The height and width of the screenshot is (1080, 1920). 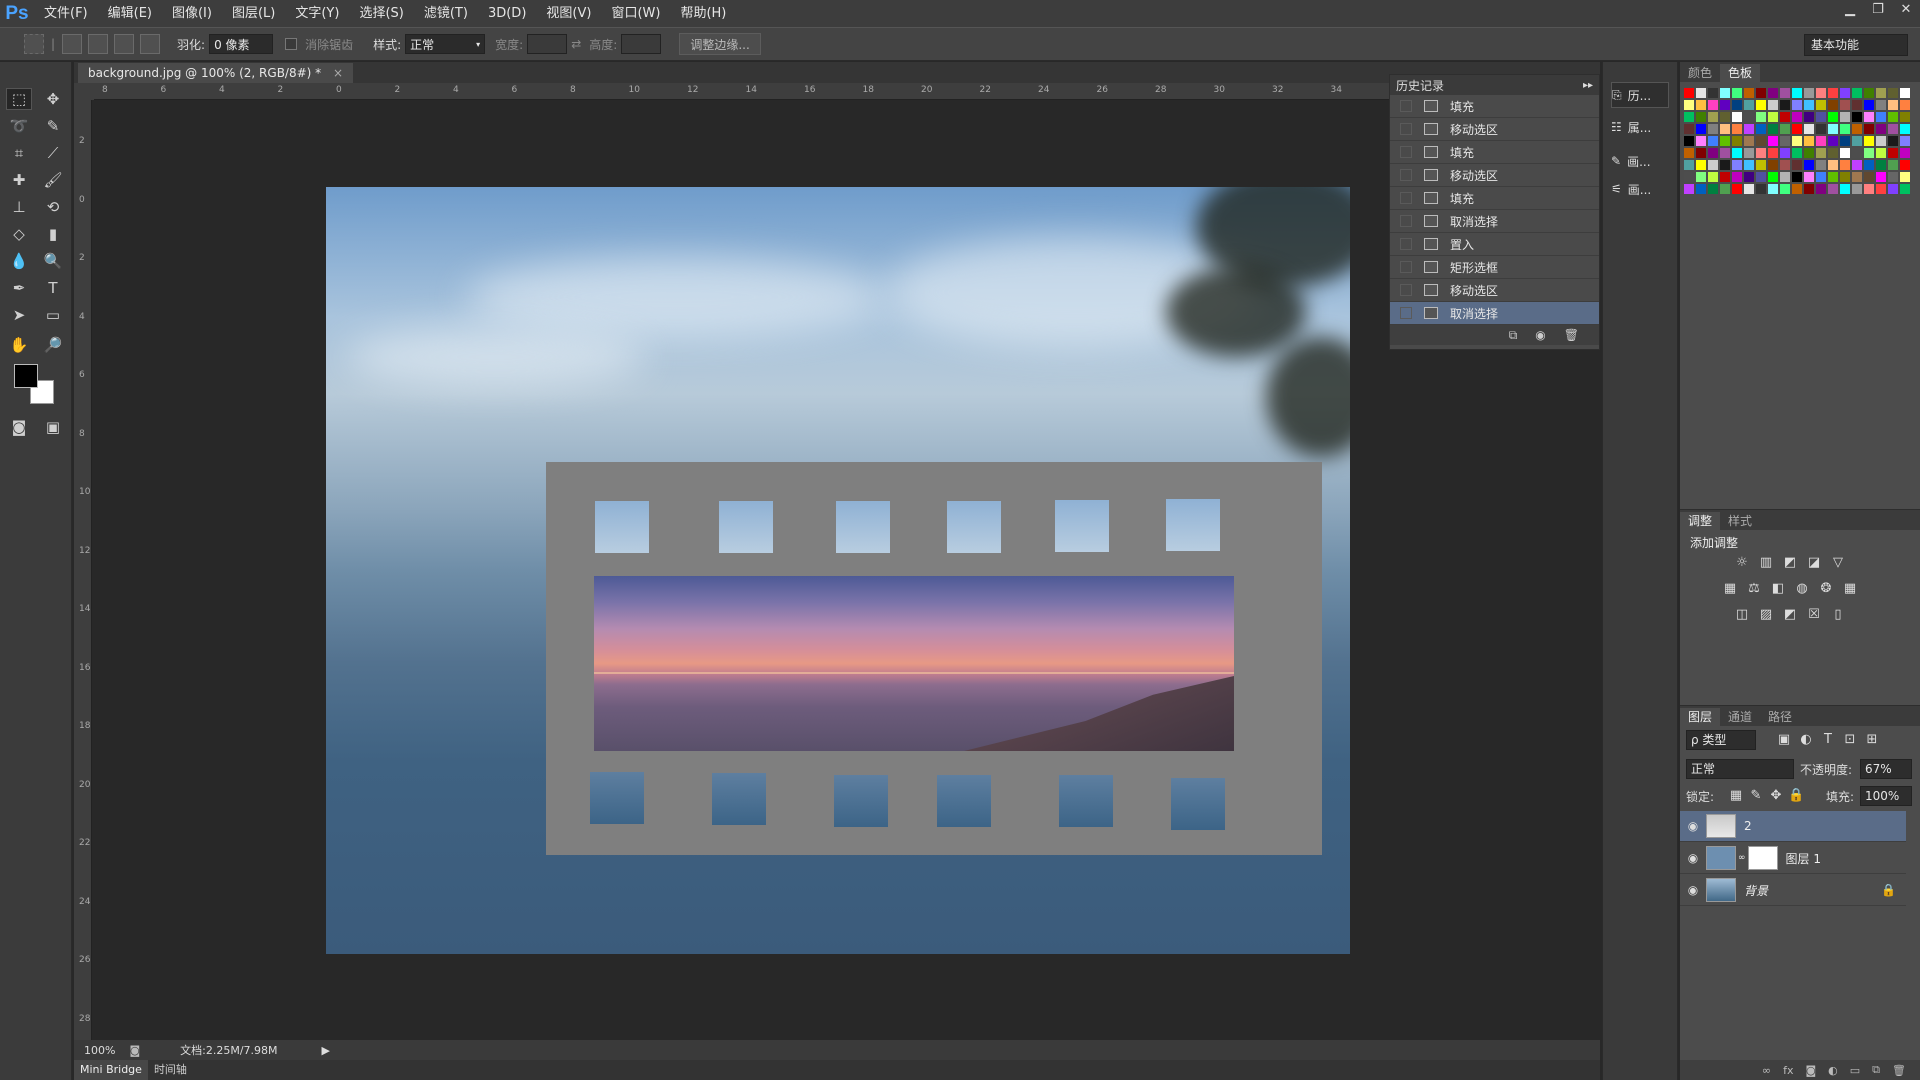 What do you see at coordinates (1856, 45) in the screenshot?
I see `workspace-select: 基本功能` at bounding box center [1856, 45].